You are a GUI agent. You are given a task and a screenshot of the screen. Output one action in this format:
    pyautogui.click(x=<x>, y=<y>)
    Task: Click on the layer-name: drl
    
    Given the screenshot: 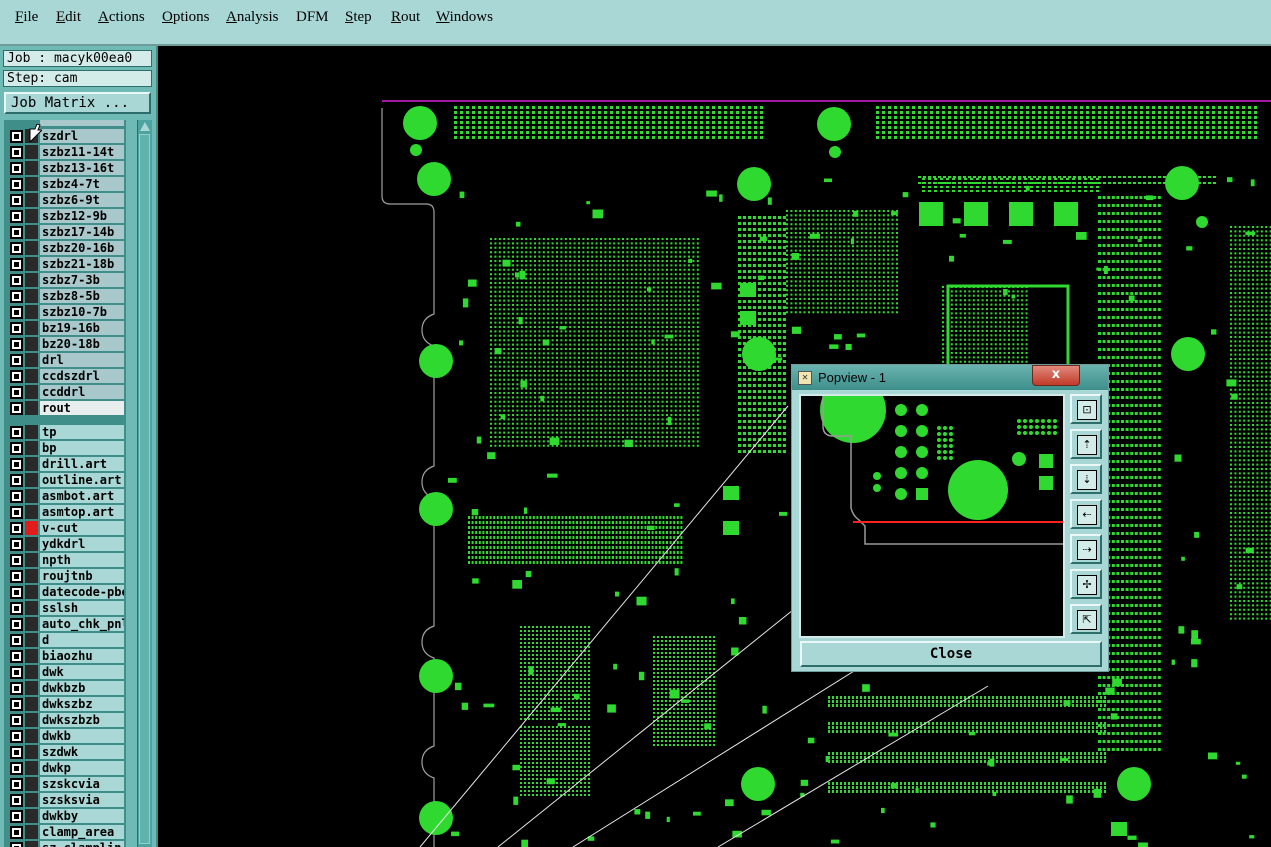 What is the action you would take?
    pyautogui.click(x=82, y=360)
    